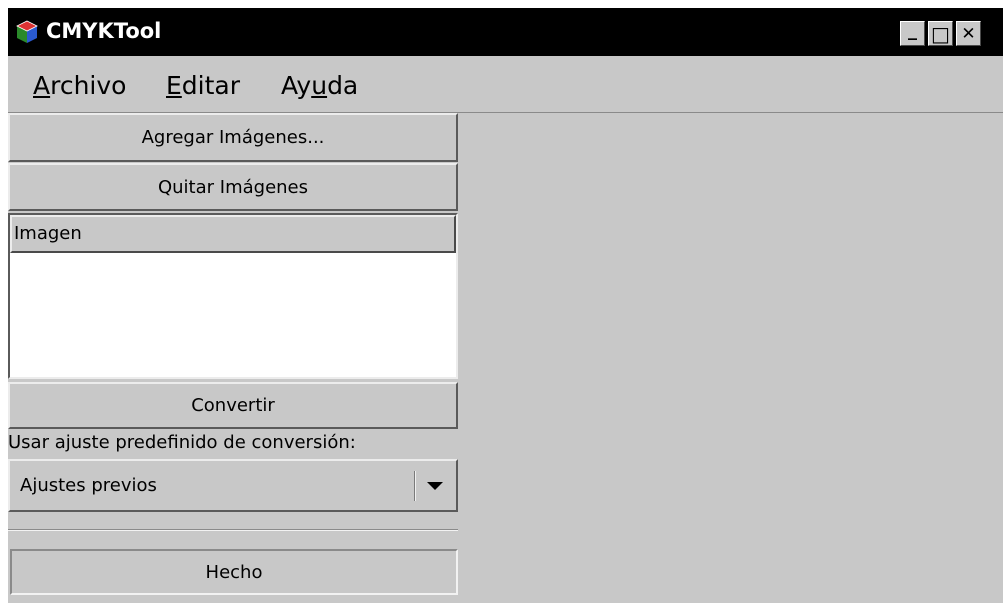 The width and height of the screenshot is (1003, 603). What do you see at coordinates (233, 530) in the screenshot?
I see `divider` at bounding box center [233, 530].